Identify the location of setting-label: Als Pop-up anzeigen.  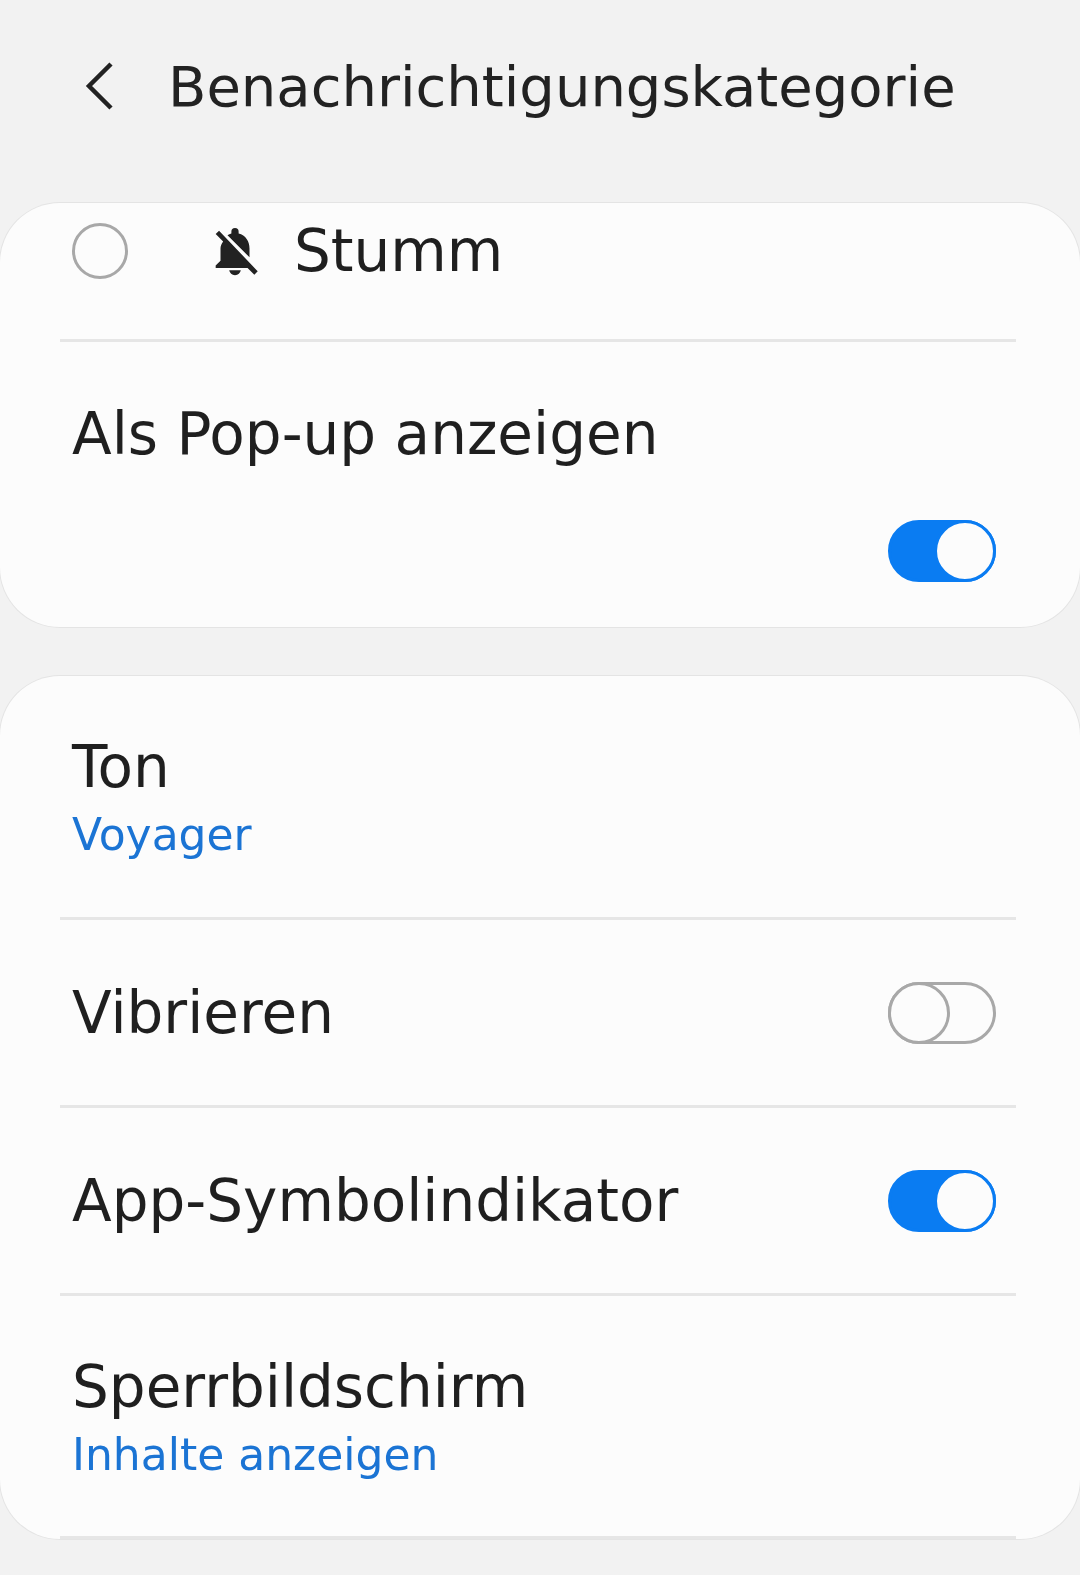
(366, 434).